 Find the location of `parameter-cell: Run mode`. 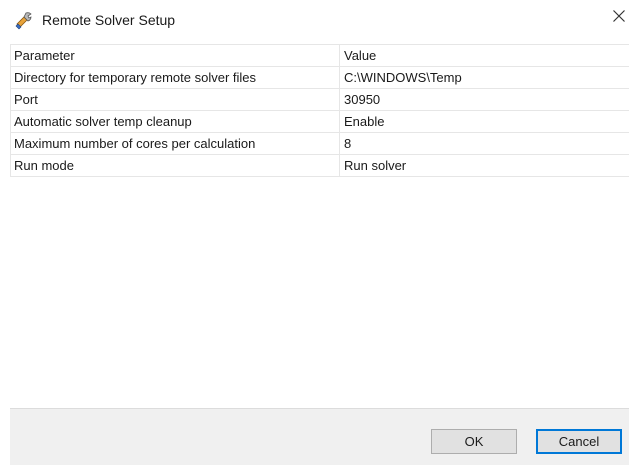

parameter-cell: Run mode is located at coordinates (175, 165).